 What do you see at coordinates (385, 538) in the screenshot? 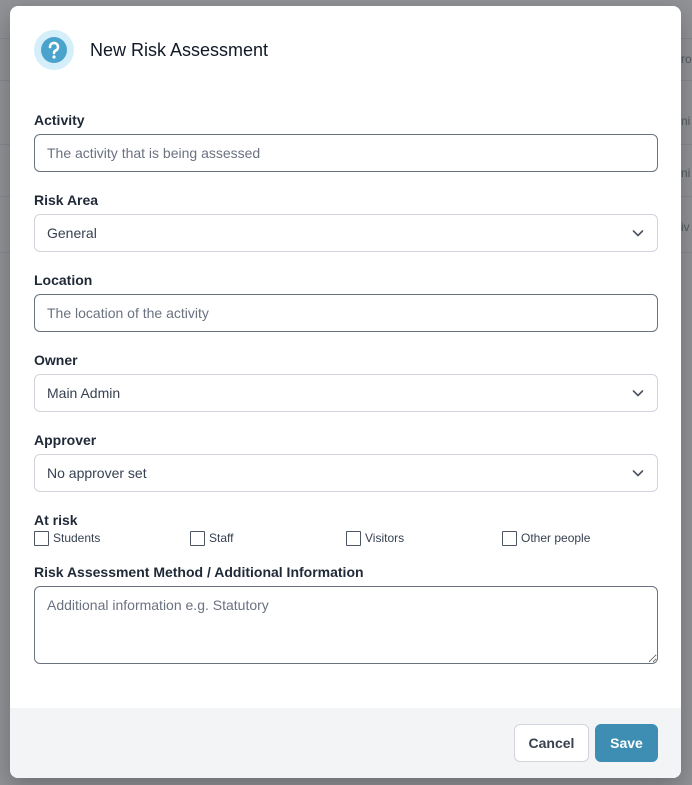
I see `checkbox-label: Visitors` at bounding box center [385, 538].